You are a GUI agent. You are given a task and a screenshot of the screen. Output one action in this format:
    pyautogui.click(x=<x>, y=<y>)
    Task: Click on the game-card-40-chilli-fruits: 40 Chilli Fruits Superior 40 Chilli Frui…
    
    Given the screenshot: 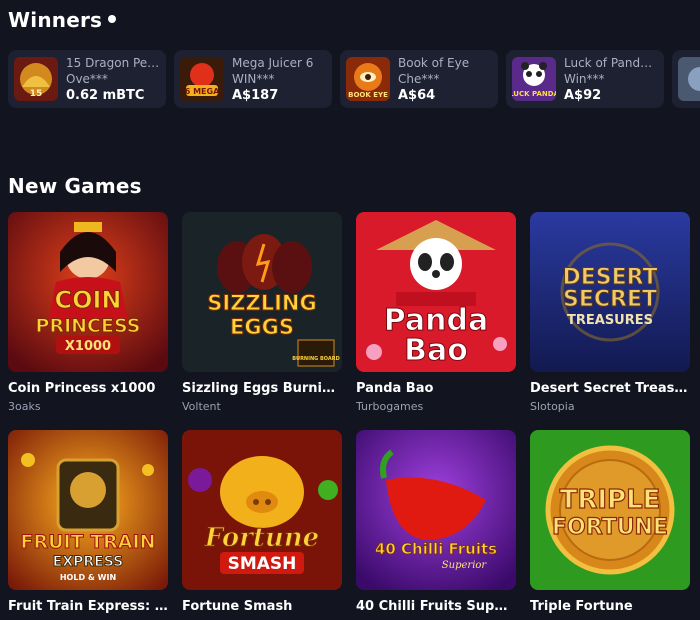 What is the action you would take?
    pyautogui.click(x=436, y=522)
    